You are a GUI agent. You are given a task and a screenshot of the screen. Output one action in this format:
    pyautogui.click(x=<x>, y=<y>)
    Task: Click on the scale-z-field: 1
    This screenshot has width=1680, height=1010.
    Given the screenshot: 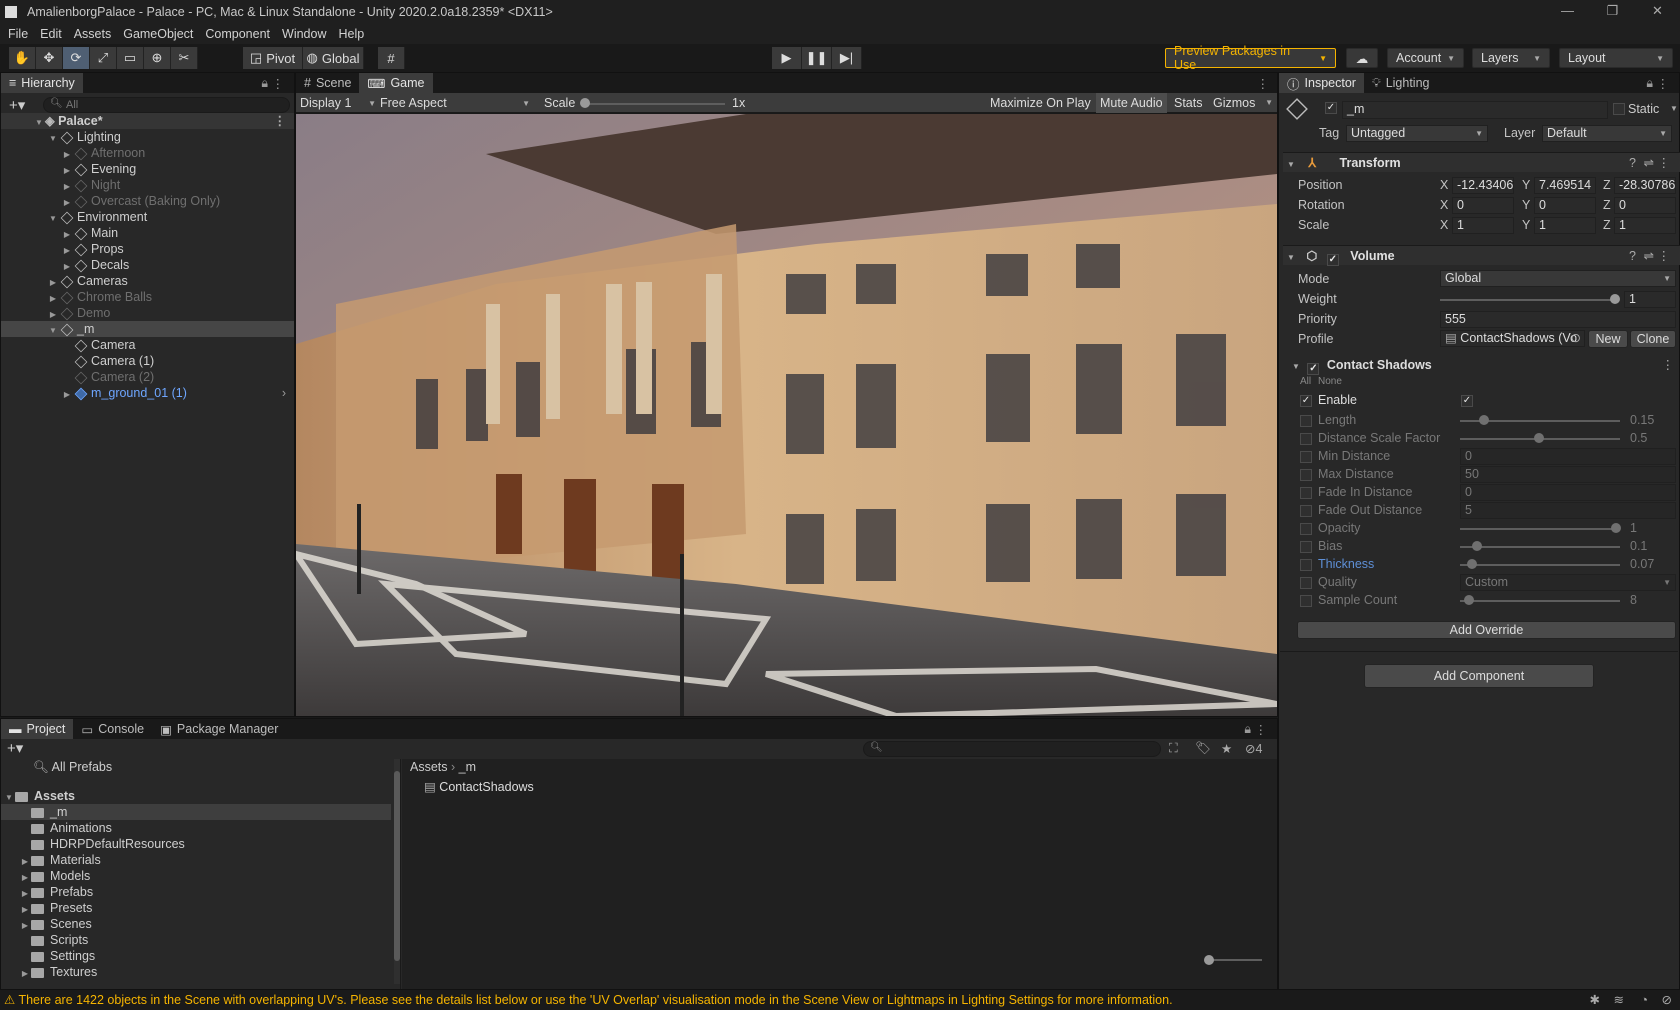 What is the action you would take?
    pyautogui.click(x=1645, y=225)
    